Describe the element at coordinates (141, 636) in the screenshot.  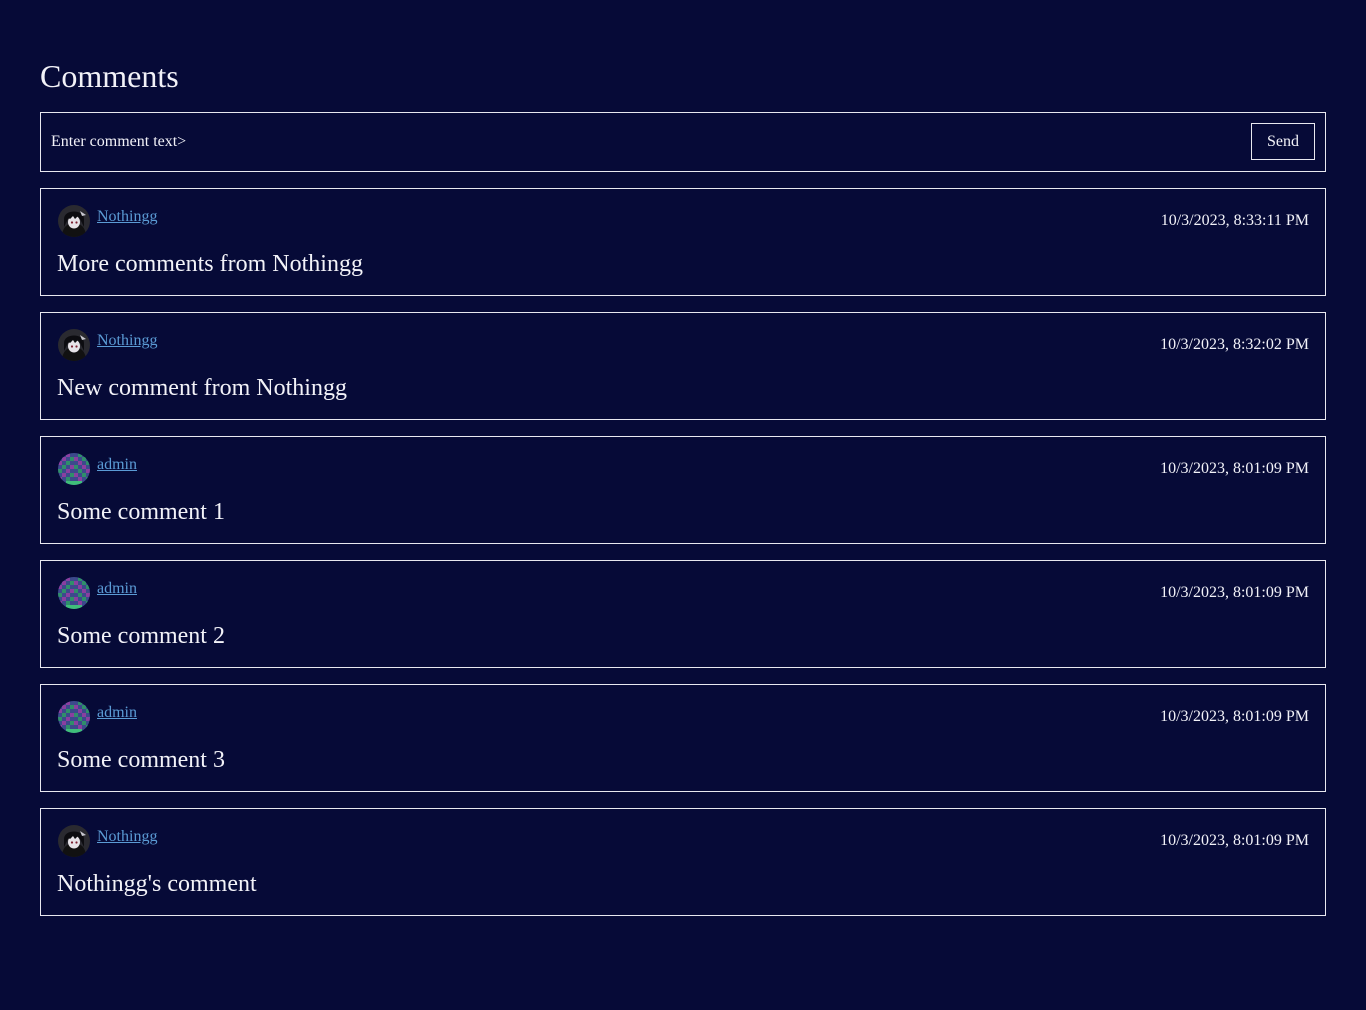
I see `comment-text: Some comment 2` at that location.